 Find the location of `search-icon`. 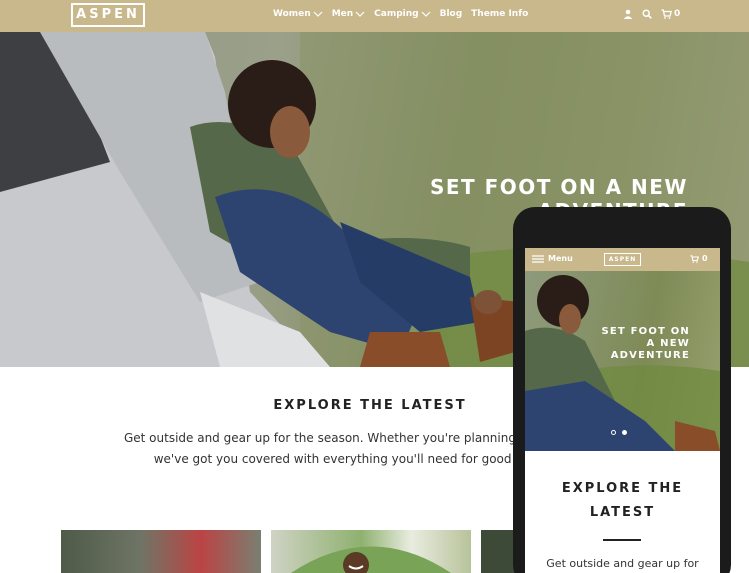

search-icon is located at coordinates (647, 14).